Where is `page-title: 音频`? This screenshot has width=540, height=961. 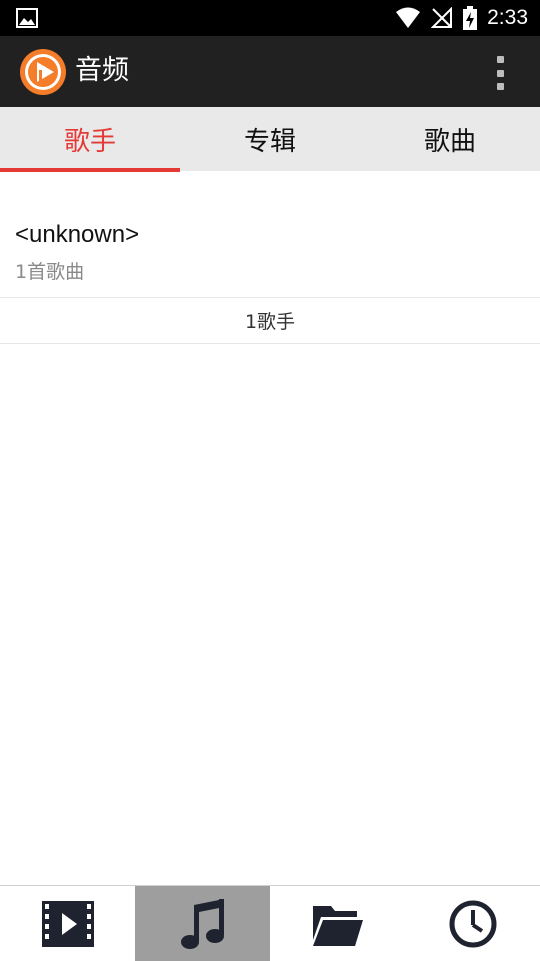
page-title: 音频 is located at coordinates (102, 70).